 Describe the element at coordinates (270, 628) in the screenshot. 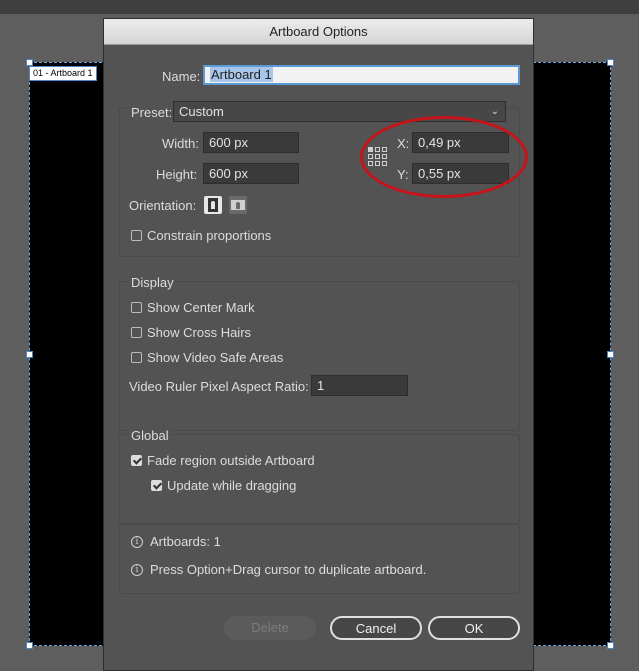

I see `delete-button: Delete` at that location.